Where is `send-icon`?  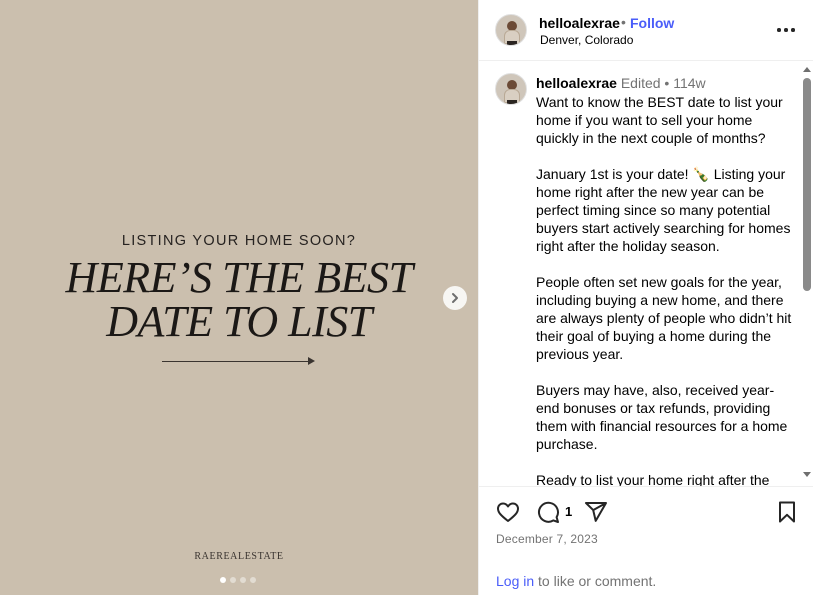 send-icon is located at coordinates (596, 512).